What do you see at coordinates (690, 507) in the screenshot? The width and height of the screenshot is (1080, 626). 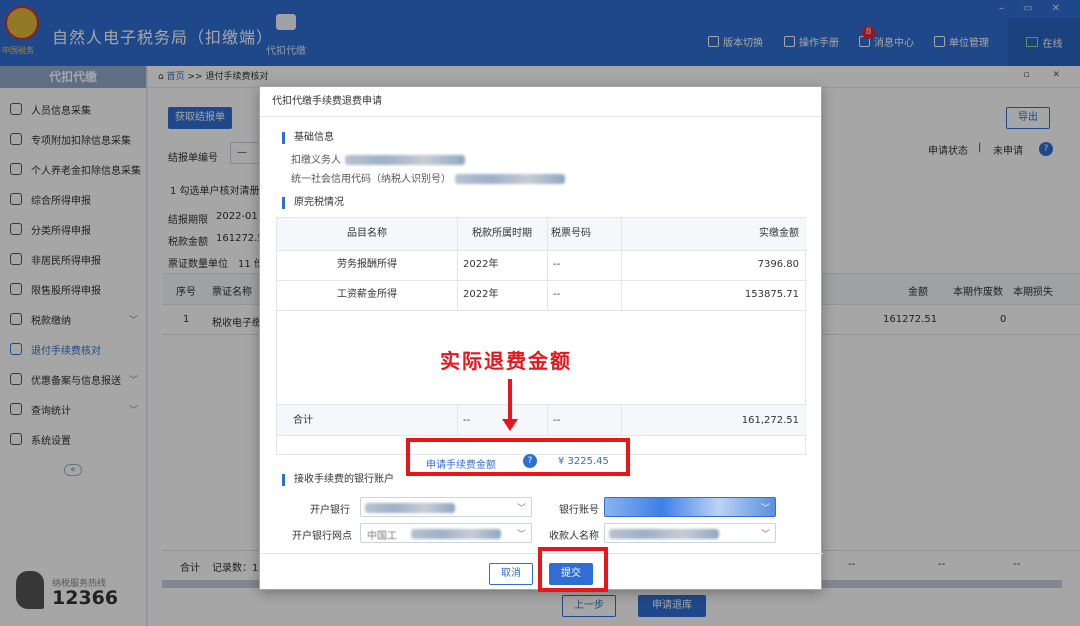 I see `account-select: ﹀` at bounding box center [690, 507].